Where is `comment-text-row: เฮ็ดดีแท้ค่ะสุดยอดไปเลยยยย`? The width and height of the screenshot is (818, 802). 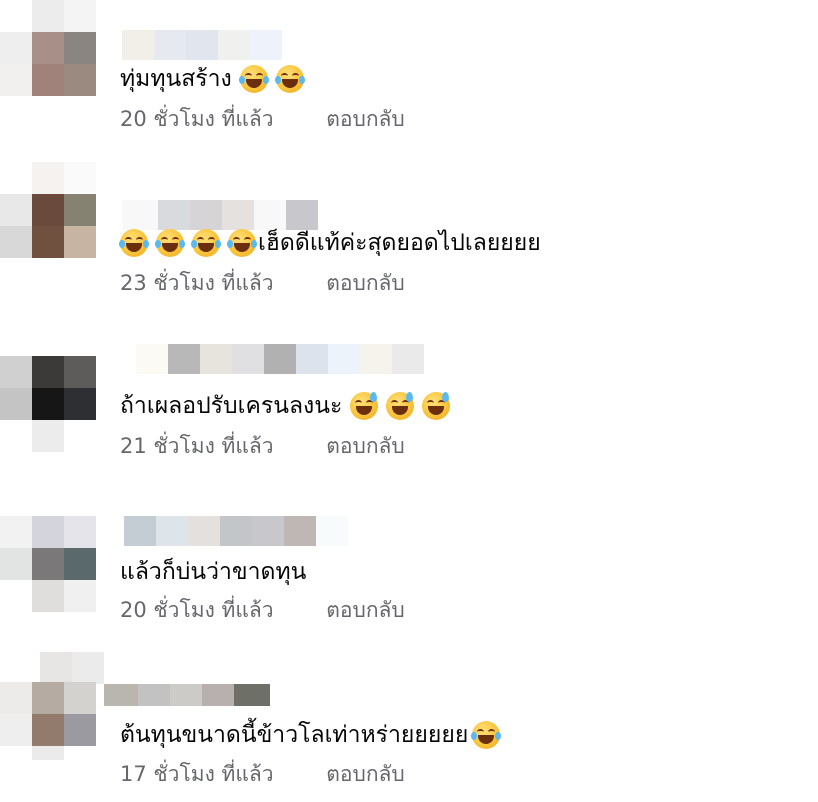 comment-text-row: เฮ็ดดีแท้ค่ะสุดยอดไปเลยยยย is located at coordinates (330, 243).